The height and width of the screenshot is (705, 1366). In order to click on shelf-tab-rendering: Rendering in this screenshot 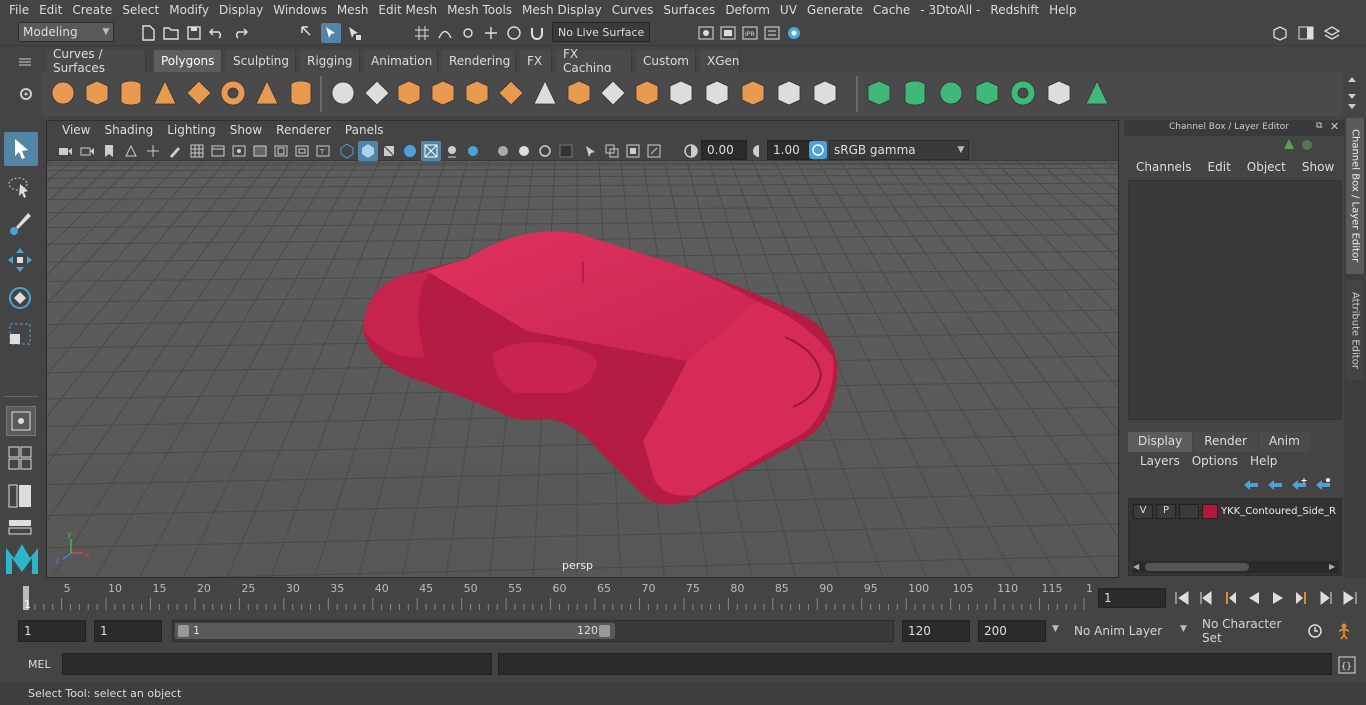, I will do `click(479, 61)`.